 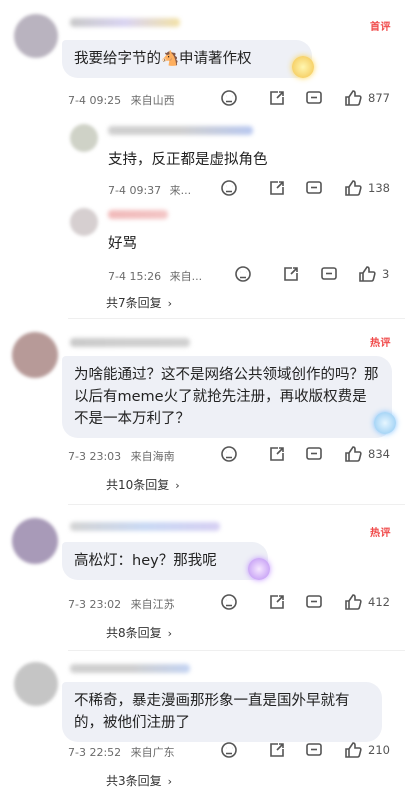 I want to click on location: 来自海南, so click(x=152, y=456).